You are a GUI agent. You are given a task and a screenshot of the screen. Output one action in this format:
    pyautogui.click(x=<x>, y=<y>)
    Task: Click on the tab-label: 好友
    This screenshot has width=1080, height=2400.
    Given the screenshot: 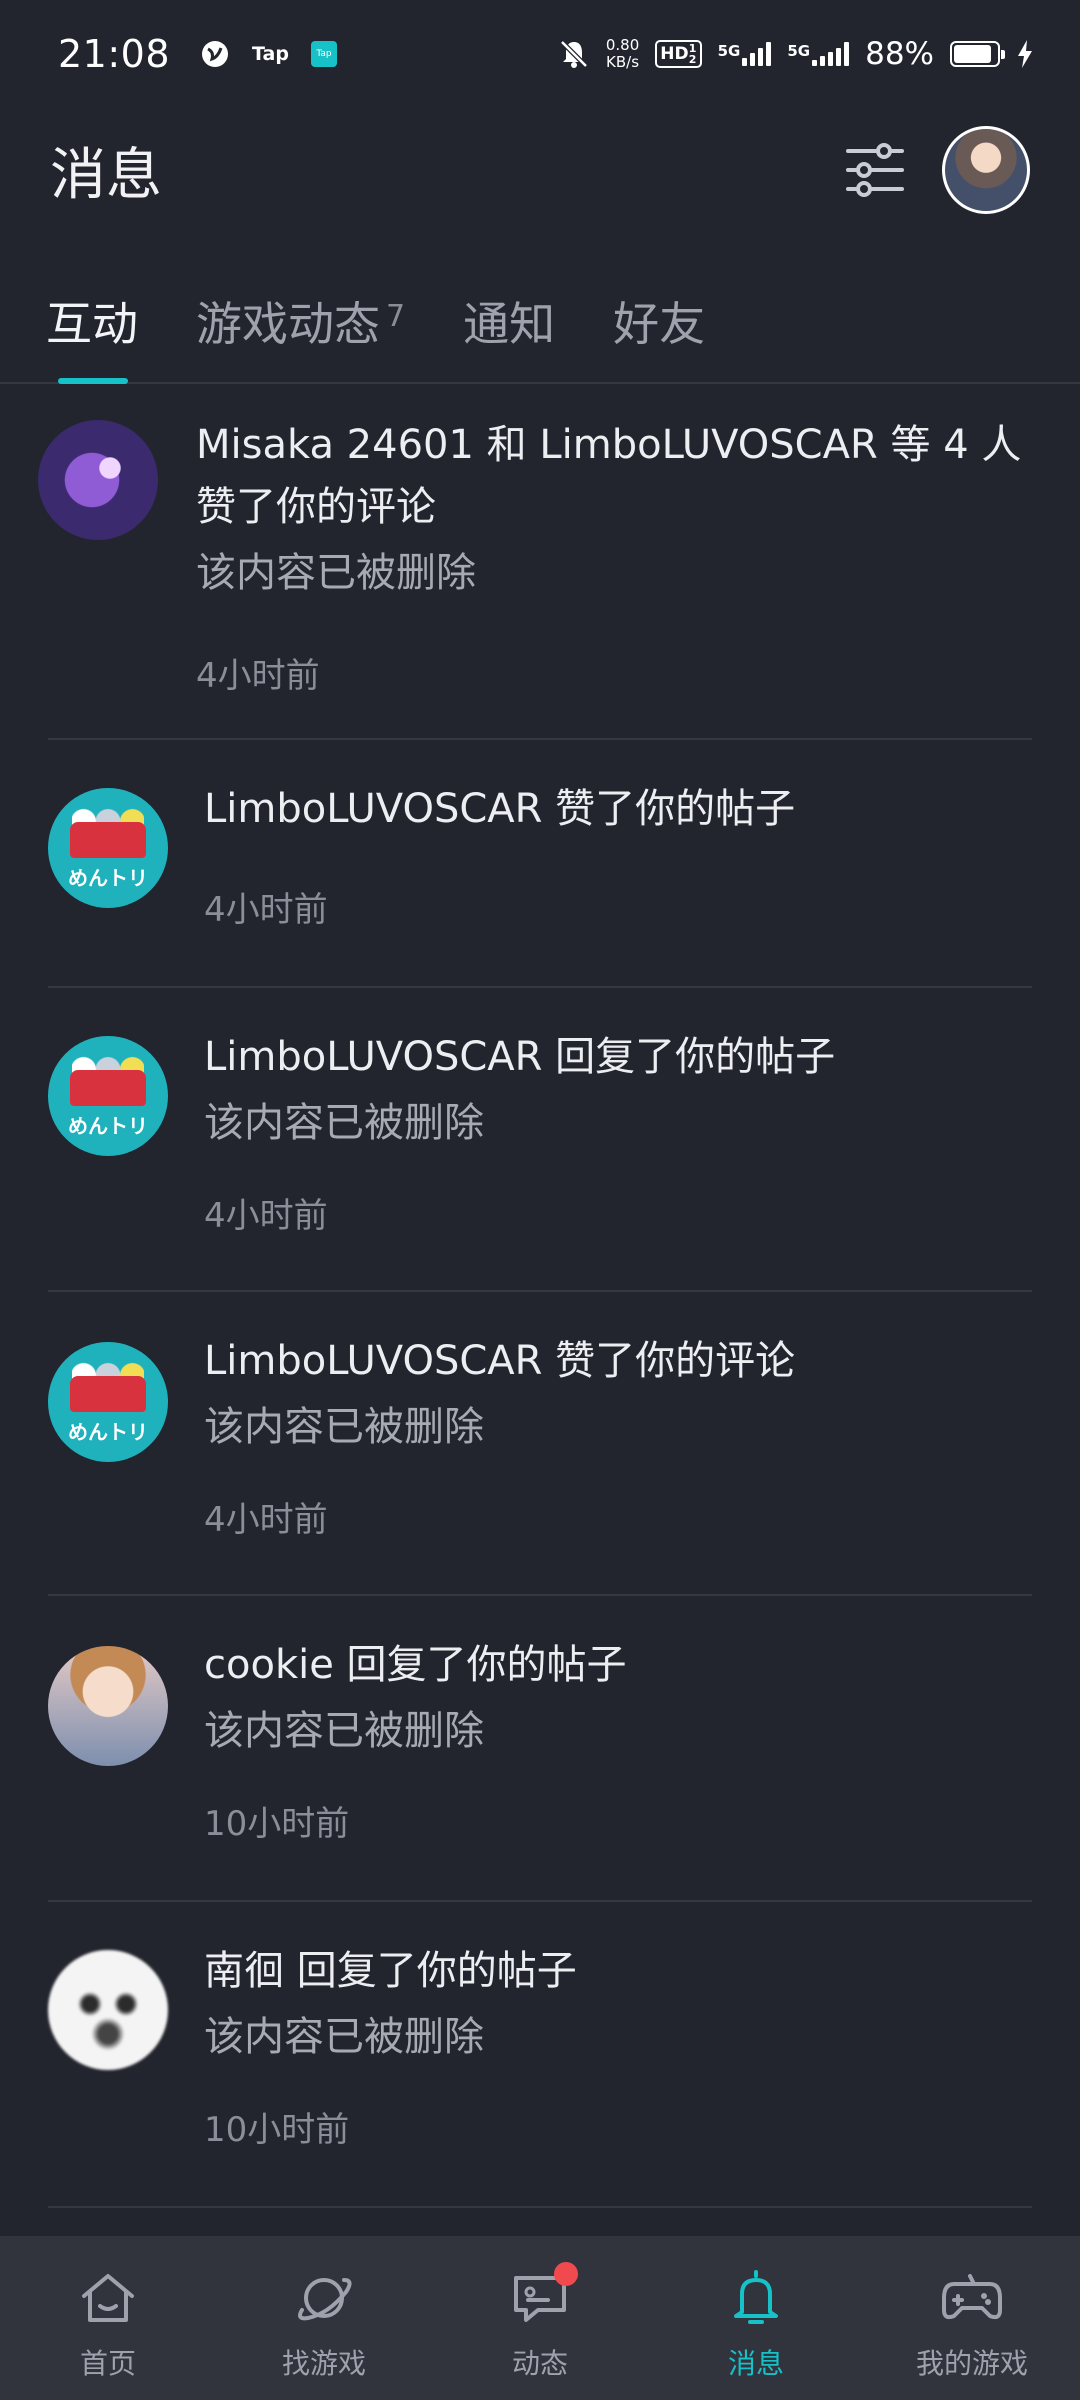 What is the action you would take?
    pyautogui.click(x=659, y=324)
    